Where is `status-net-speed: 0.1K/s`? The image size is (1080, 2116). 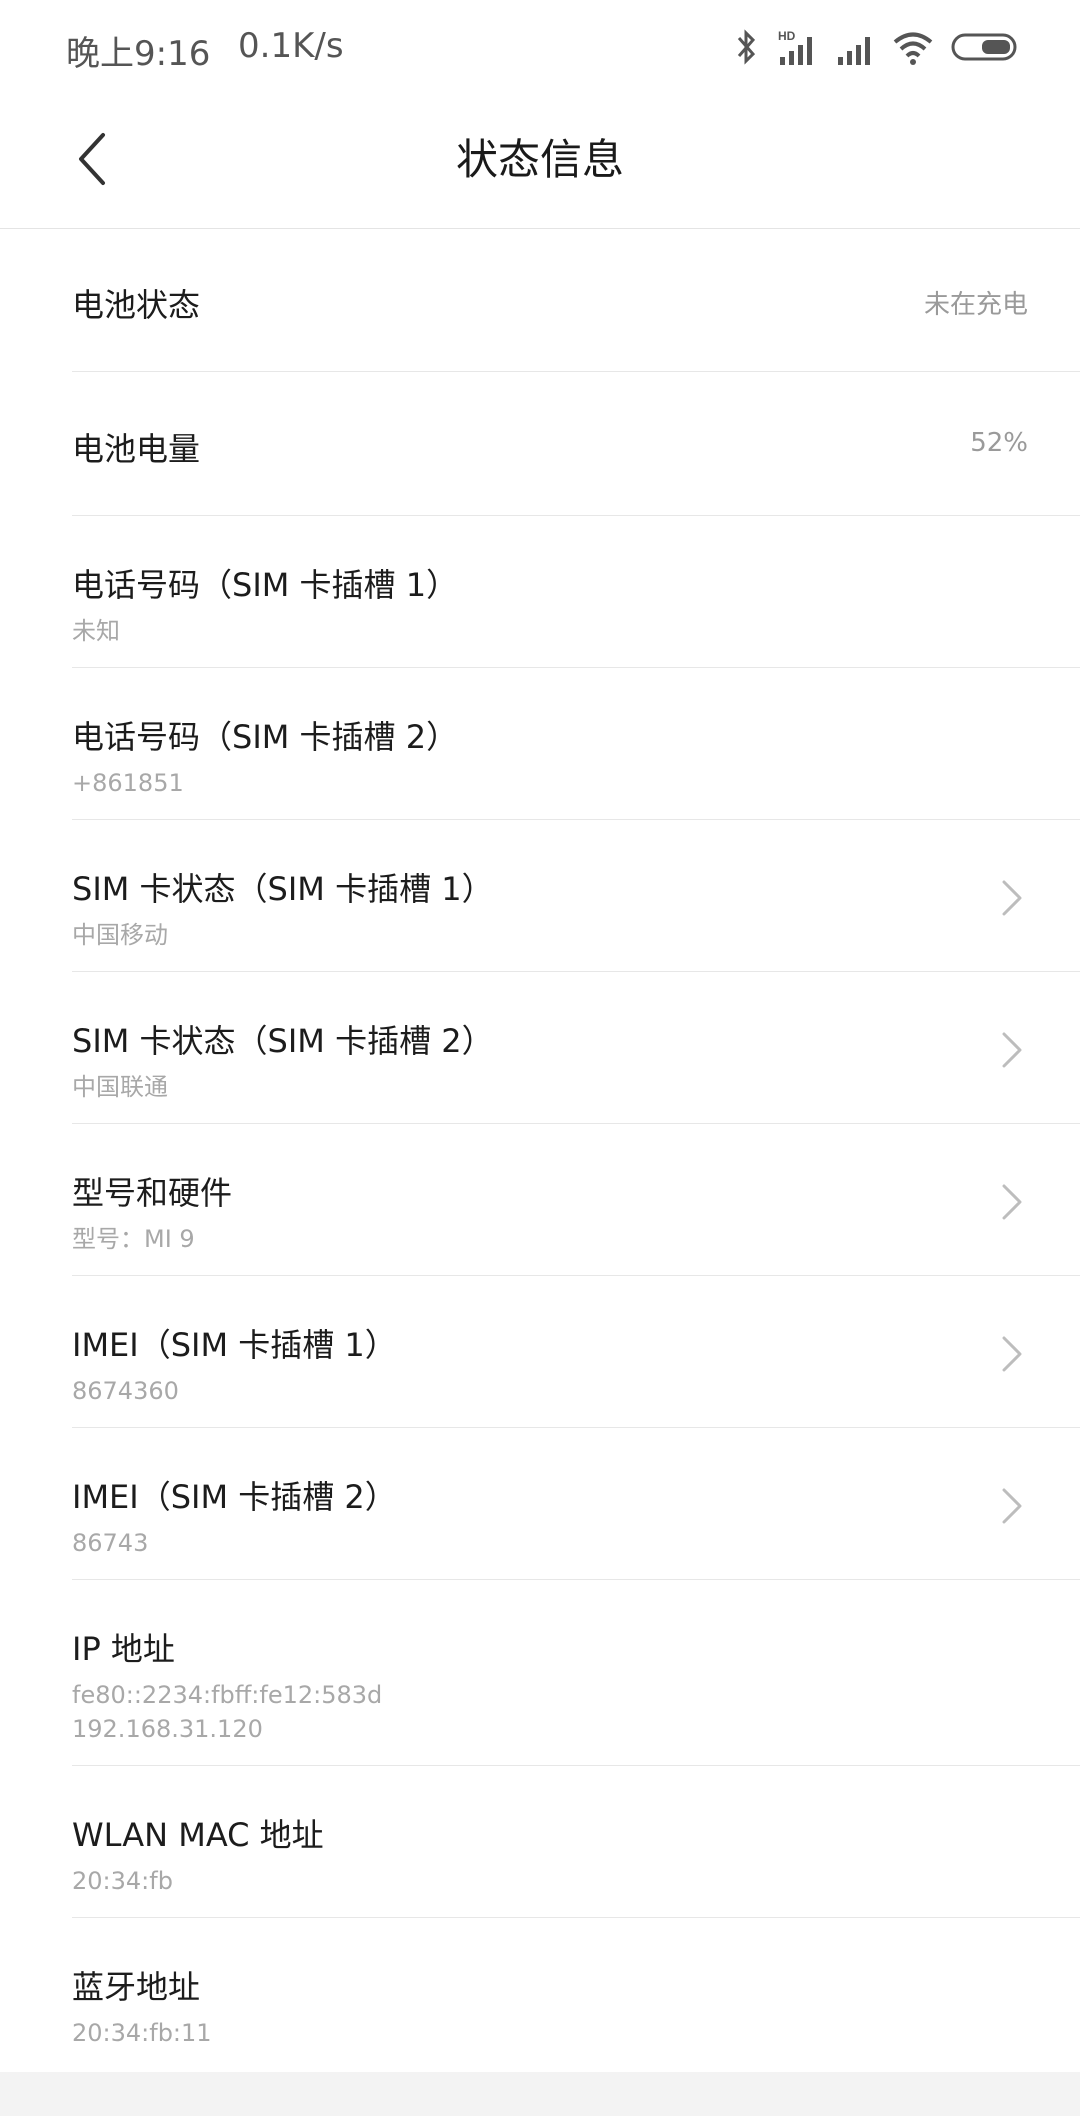
status-net-speed: 0.1K/s is located at coordinates (291, 46).